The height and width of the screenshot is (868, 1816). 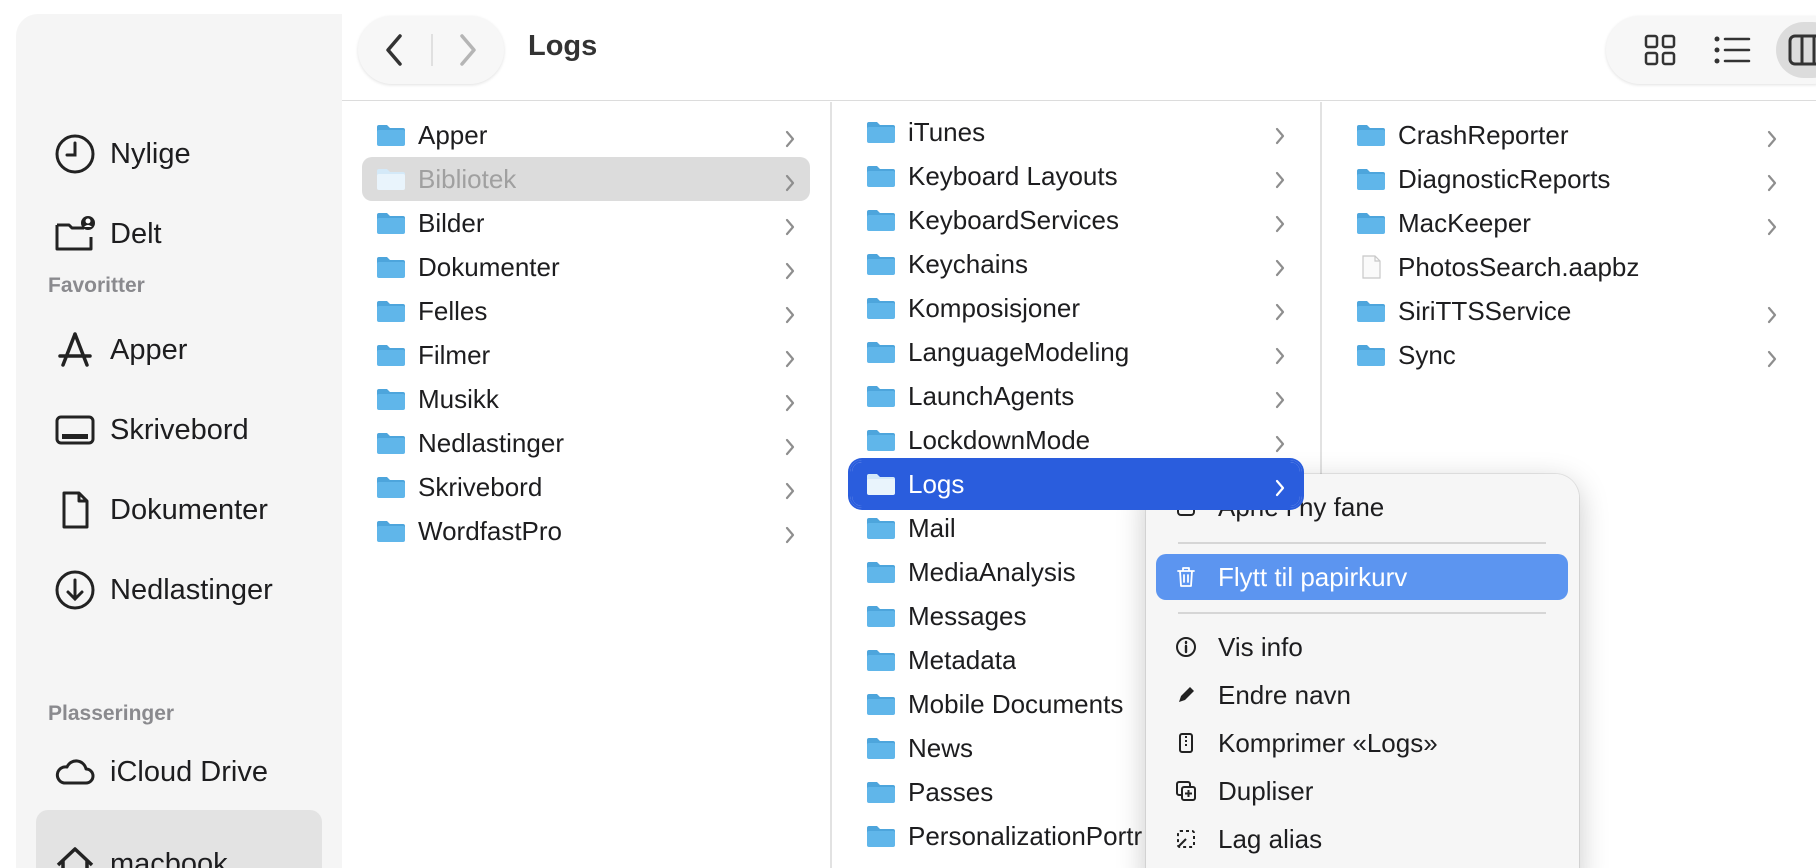 I want to click on list-item-label: LanguageModeling, so click(x=1019, y=351).